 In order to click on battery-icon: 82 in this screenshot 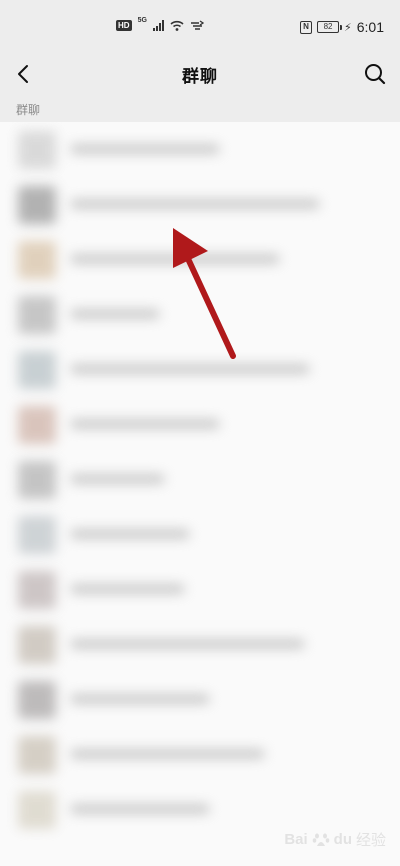, I will do `click(330, 27)`.